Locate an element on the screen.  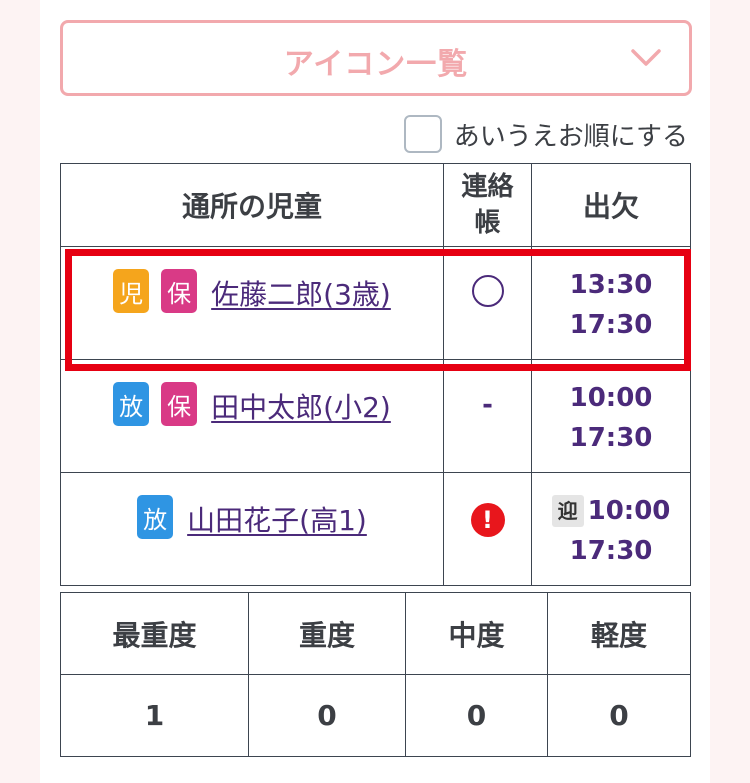
table-header-row: 通所の児童 連絡 帳 出欠 is located at coordinates (375, 205).